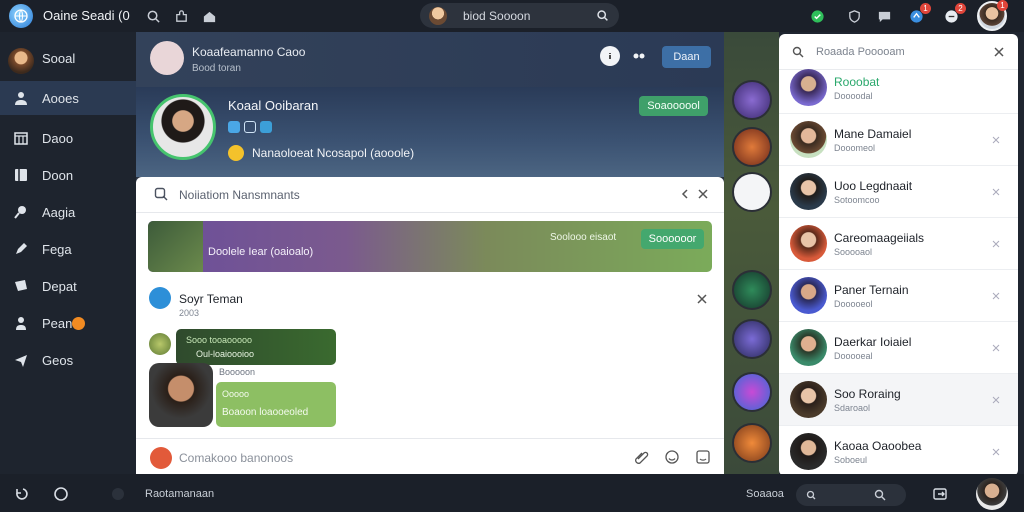  What do you see at coordinates (672, 239) in the screenshot?
I see `banner-button: Soooooor` at bounding box center [672, 239].